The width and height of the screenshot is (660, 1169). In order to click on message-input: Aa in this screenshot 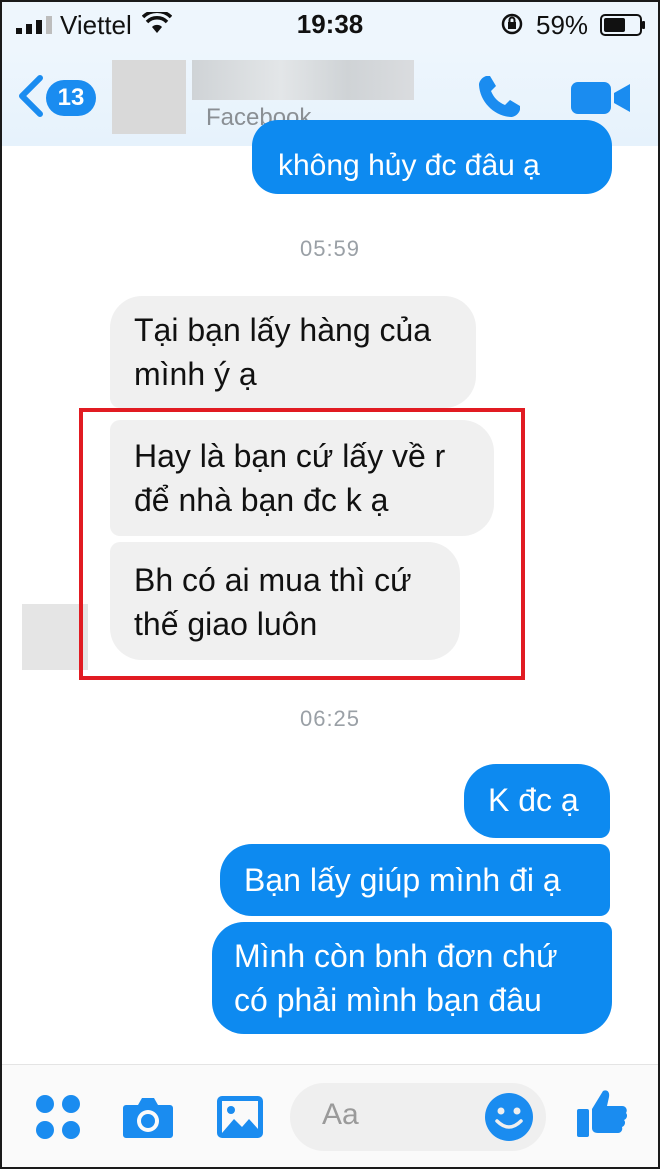, I will do `click(418, 1117)`.